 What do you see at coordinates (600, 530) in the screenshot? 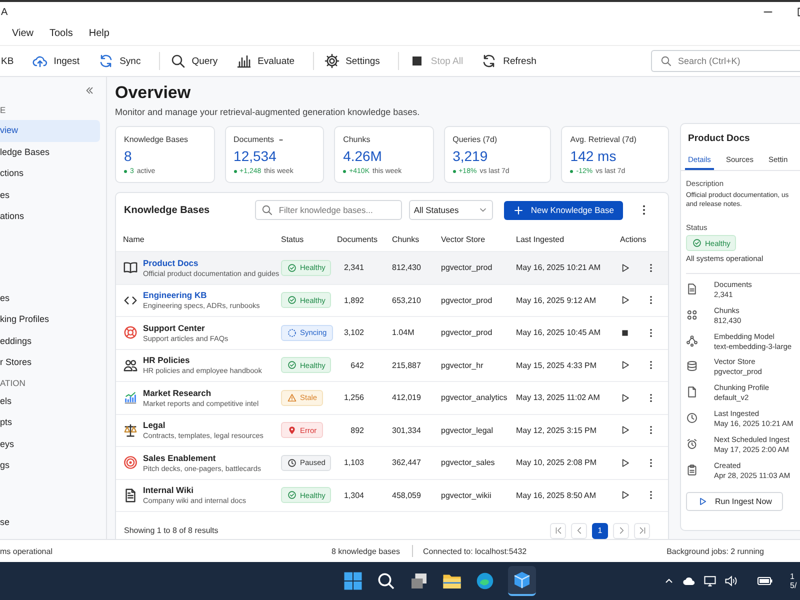
I see `page-button: 1` at bounding box center [600, 530].